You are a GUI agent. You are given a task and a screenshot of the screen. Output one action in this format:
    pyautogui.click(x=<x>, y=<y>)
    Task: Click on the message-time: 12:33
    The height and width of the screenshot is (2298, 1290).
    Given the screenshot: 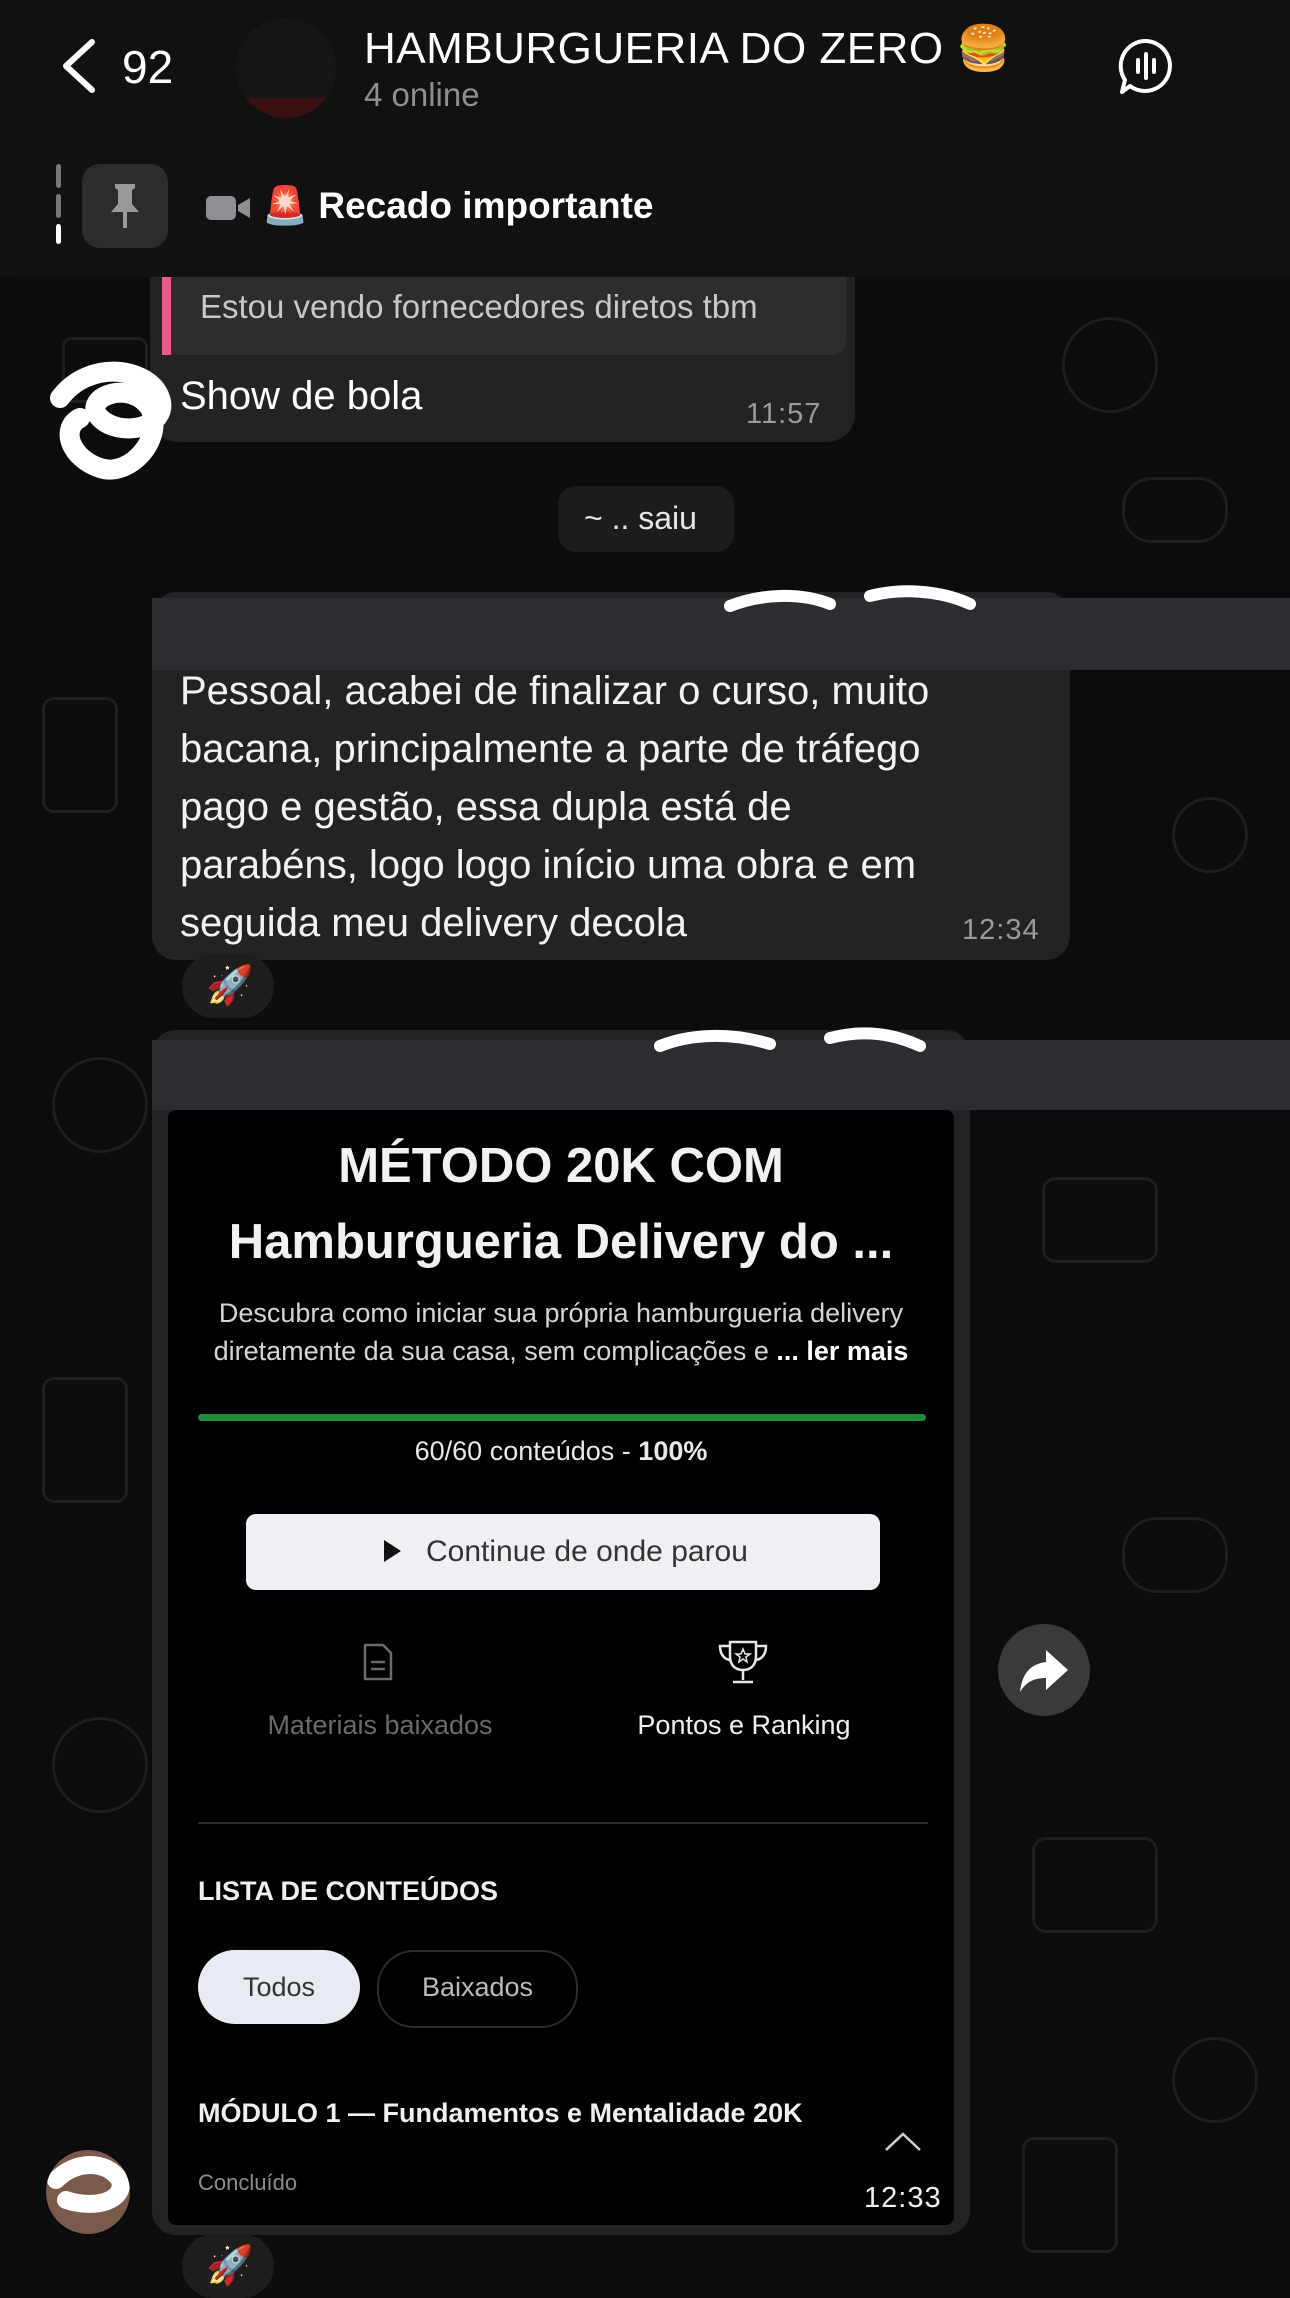 What is the action you would take?
    pyautogui.click(x=903, y=2198)
    